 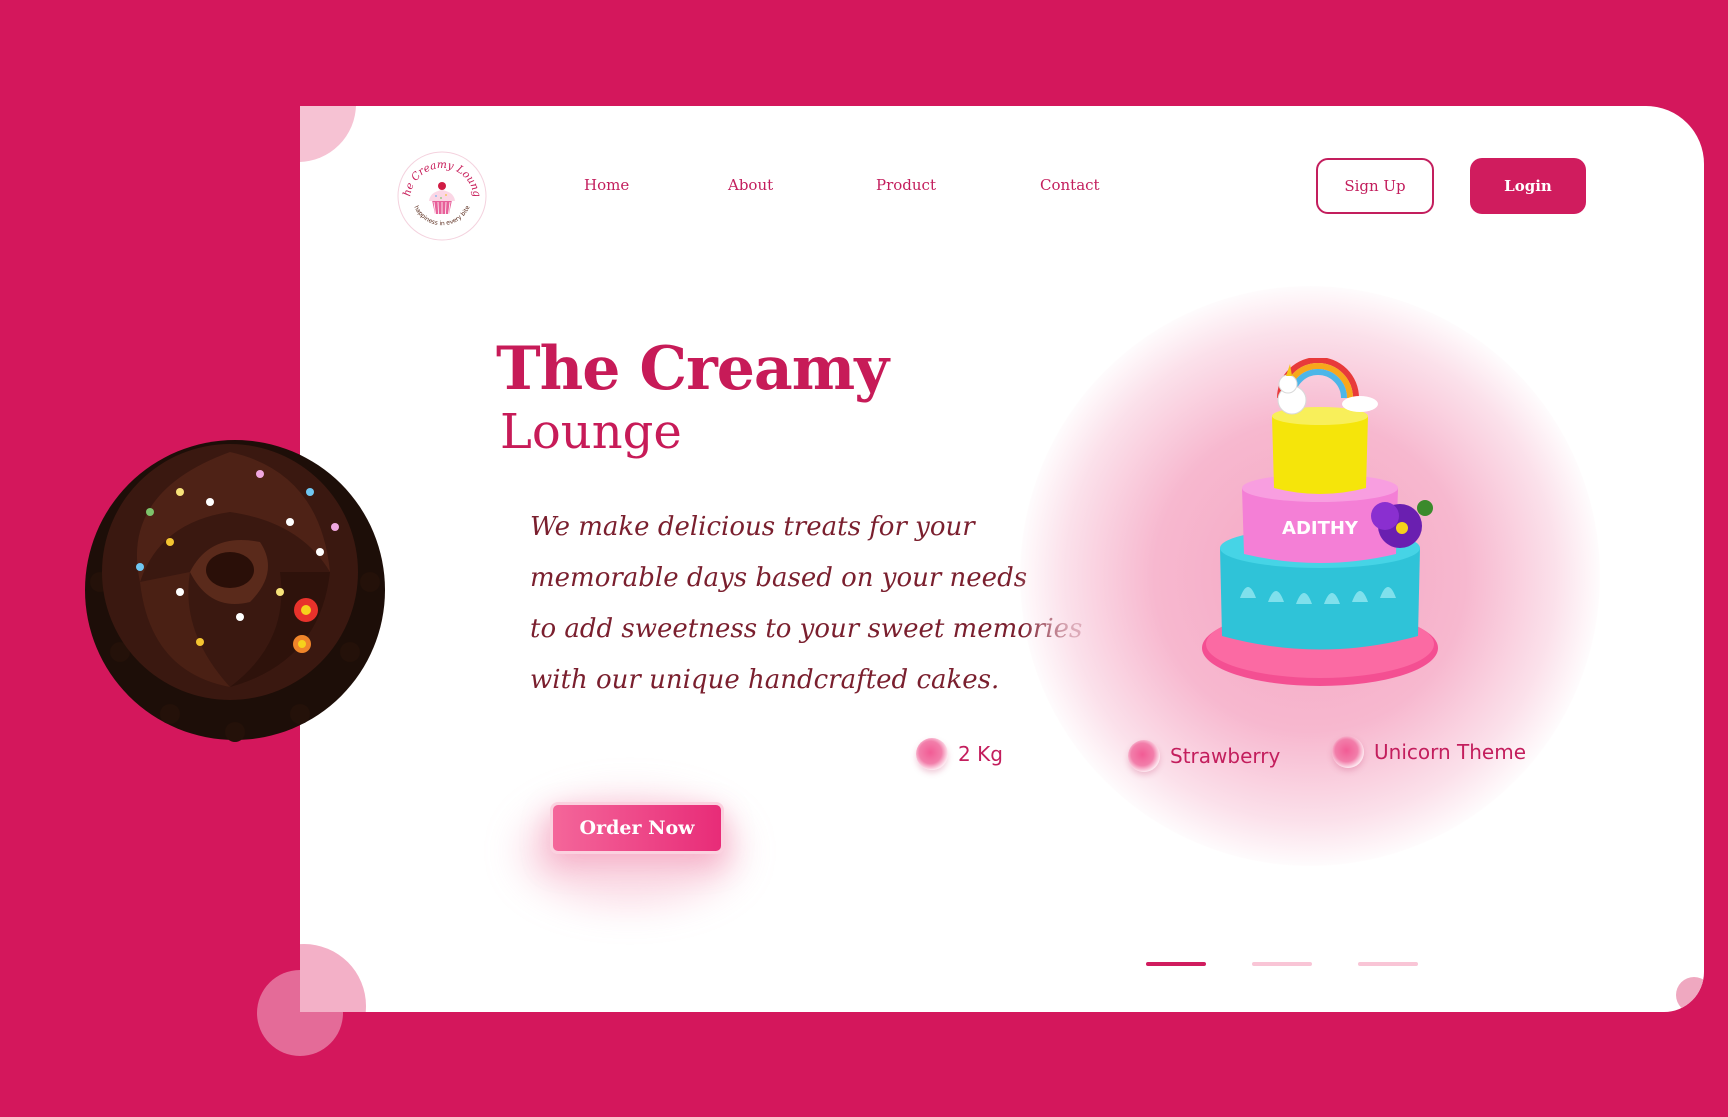 I want to click on tagline-line: with our unique handcrafted cakes., so click(x=765, y=680).